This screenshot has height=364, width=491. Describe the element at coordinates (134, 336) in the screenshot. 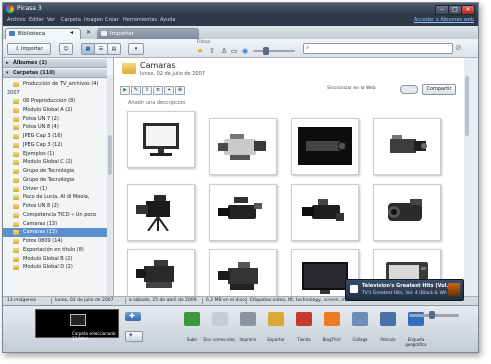

I see `clear-selection-button` at that location.